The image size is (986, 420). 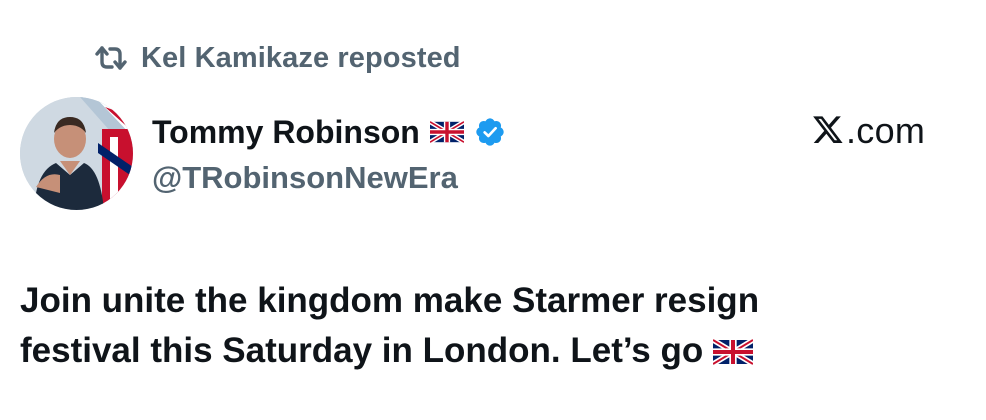 I want to click on author-name-row: Tommy Robinson, so click(x=329, y=132).